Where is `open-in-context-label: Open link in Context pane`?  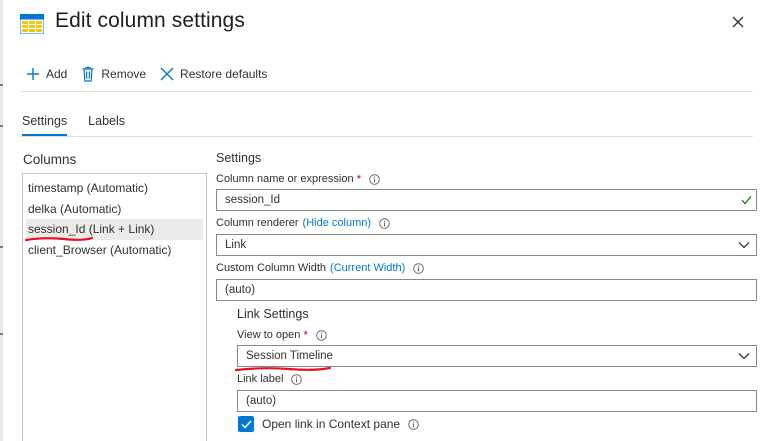 open-in-context-label: Open link in Context pane is located at coordinates (340, 424).